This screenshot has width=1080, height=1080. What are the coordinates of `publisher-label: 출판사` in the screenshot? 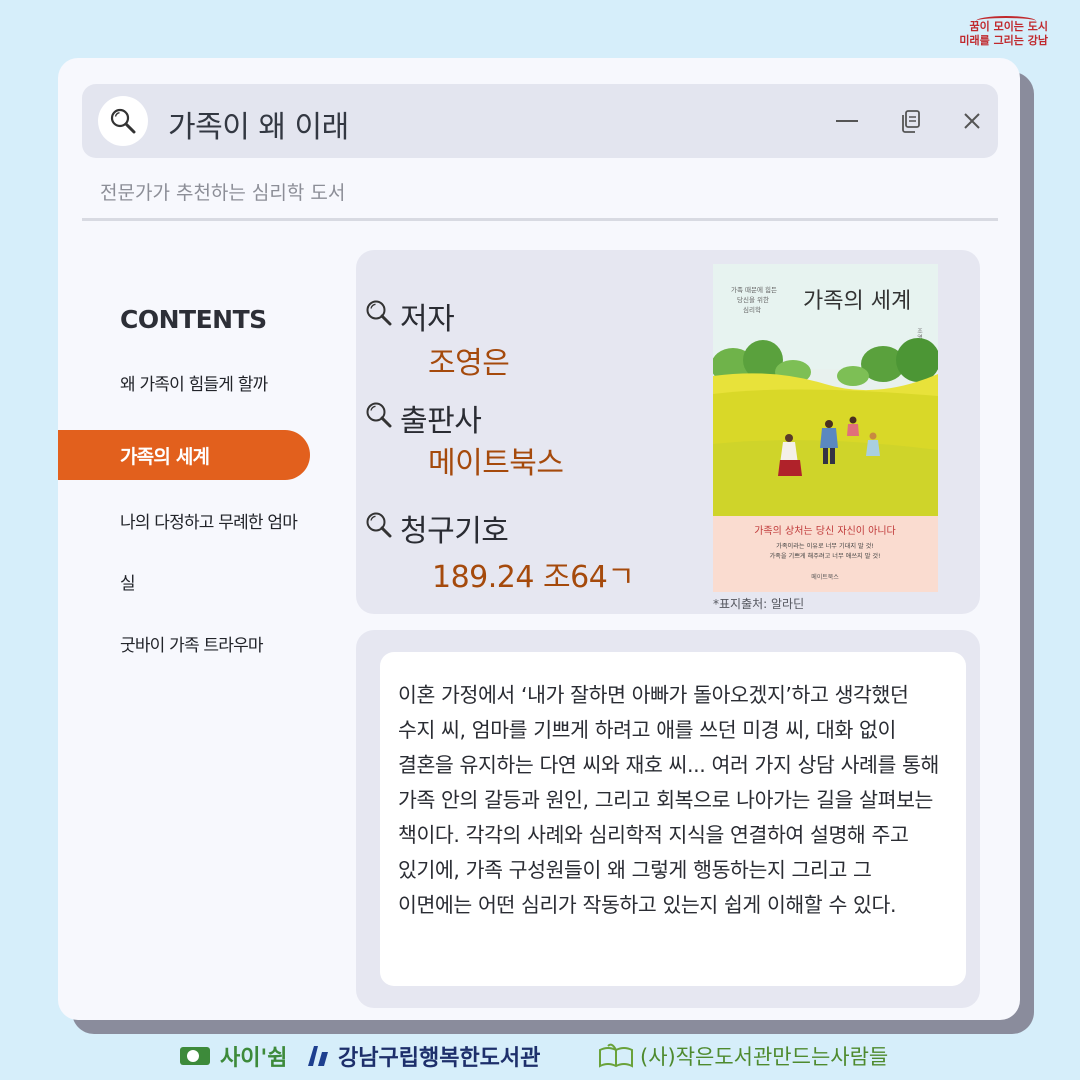 It's located at (441, 421).